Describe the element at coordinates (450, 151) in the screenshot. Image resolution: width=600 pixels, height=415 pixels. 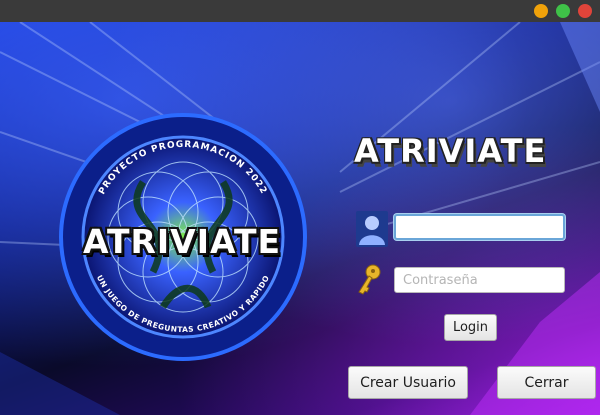
I see `app-title: ATRIVIATE` at that location.